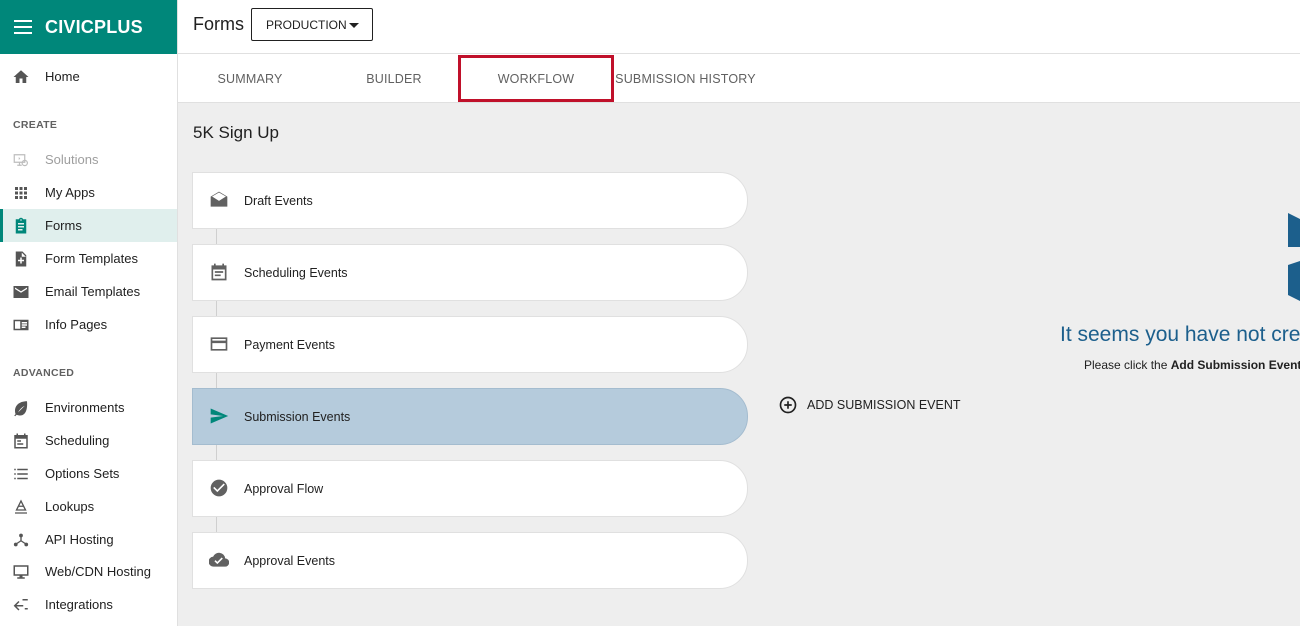 The height and width of the screenshot is (626, 1300). Describe the element at coordinates (290, 560) in the screenshot. I see `event-card-label: Approval Events` at that location.